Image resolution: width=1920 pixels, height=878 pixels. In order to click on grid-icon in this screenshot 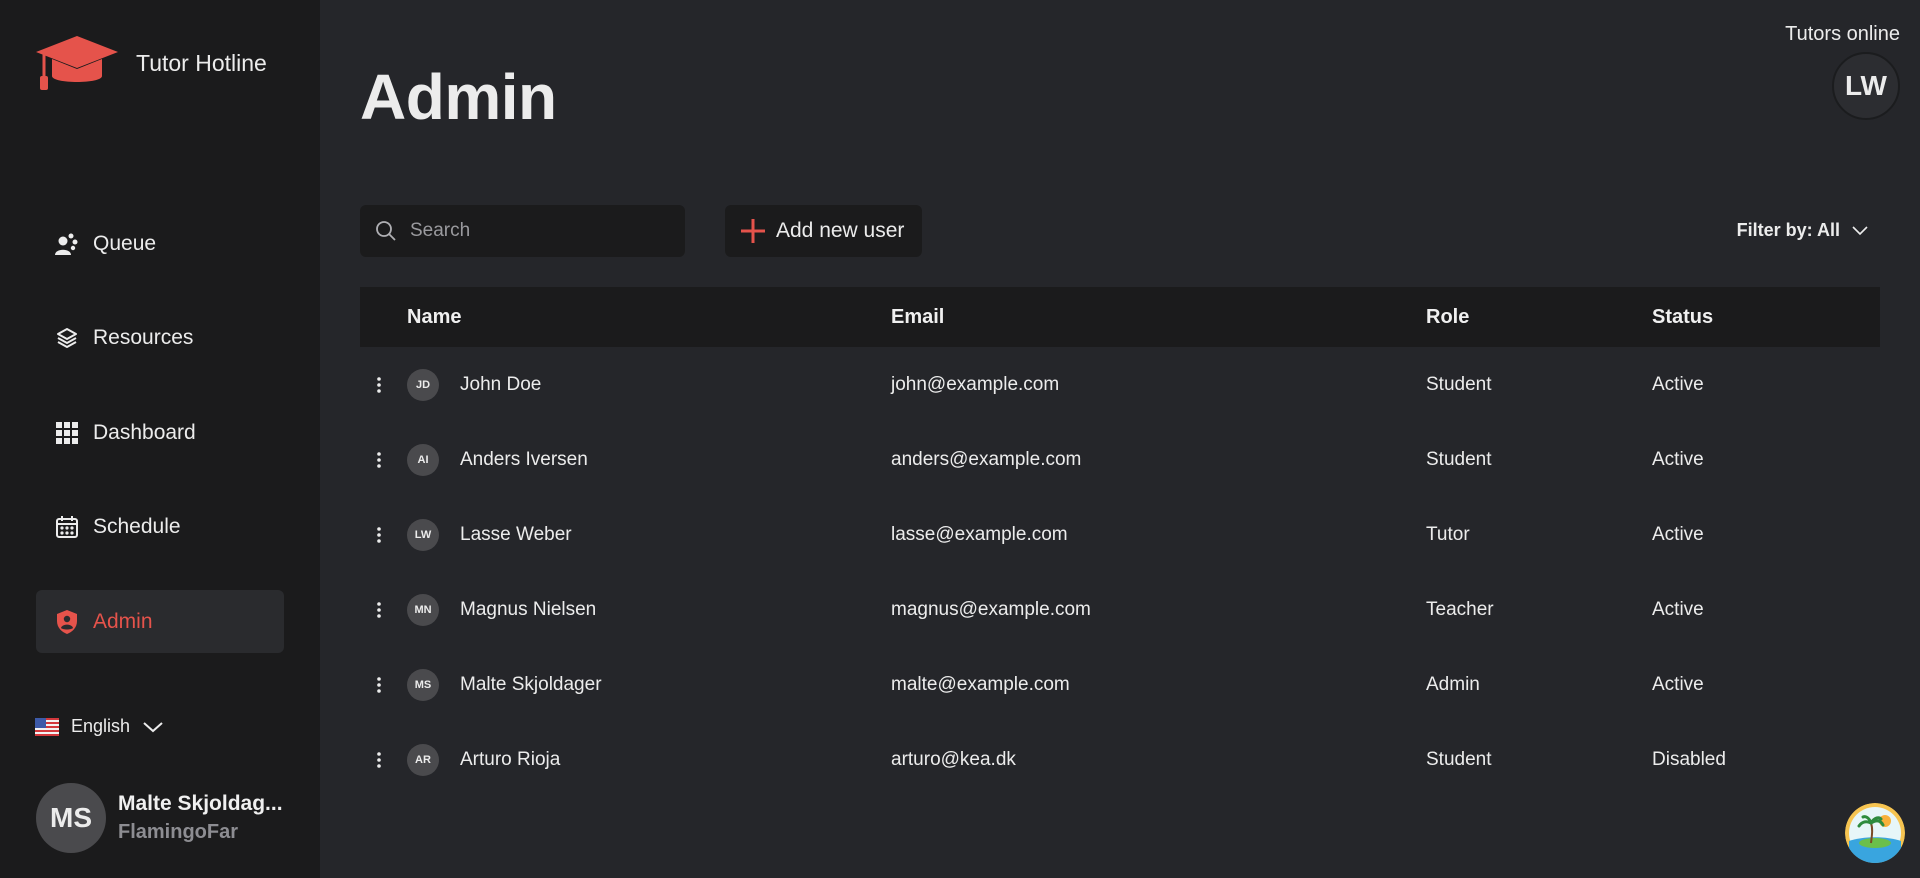, I will do `click(67, 433)`.